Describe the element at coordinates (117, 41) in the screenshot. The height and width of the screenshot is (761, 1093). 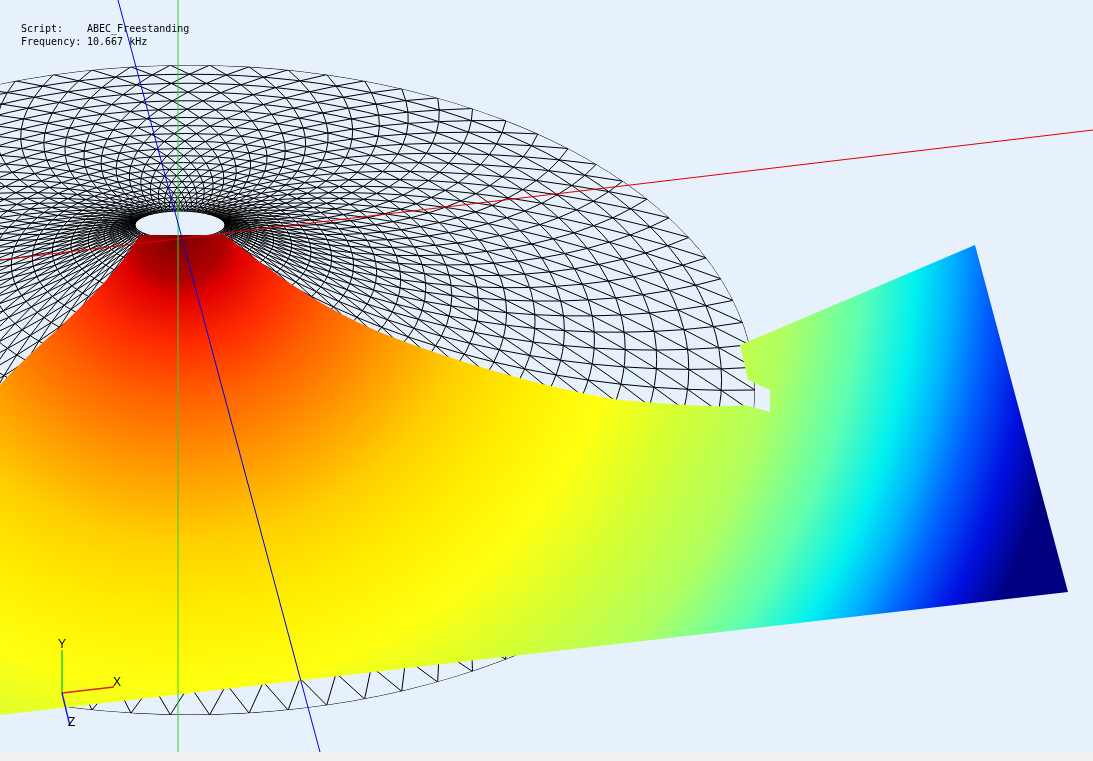
I see `info-value: 10.667 kHz` at that location.